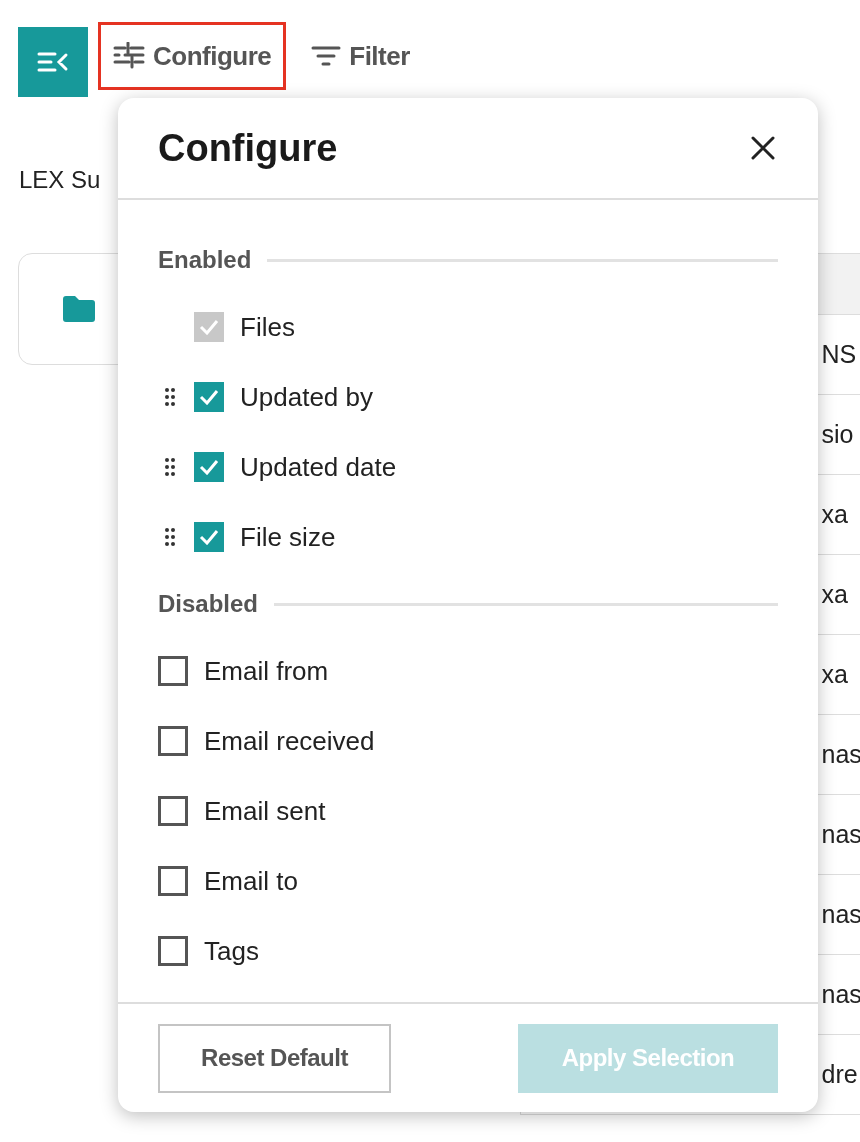 The width and height of the screenshot is (860, 1142). Describe the element at coordinates (251, 881) in the screenshot. I see `checkbox-label: Email to` at that location.